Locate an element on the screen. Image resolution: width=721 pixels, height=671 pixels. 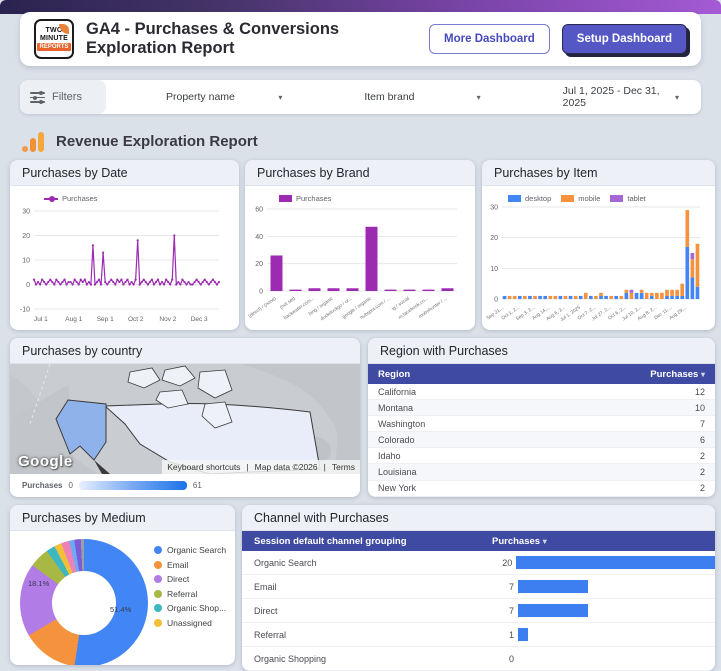
date-range-filter: Jul 1, 2025 - Dec 31, 2025 ▾ is located at coordinates (602, 97).